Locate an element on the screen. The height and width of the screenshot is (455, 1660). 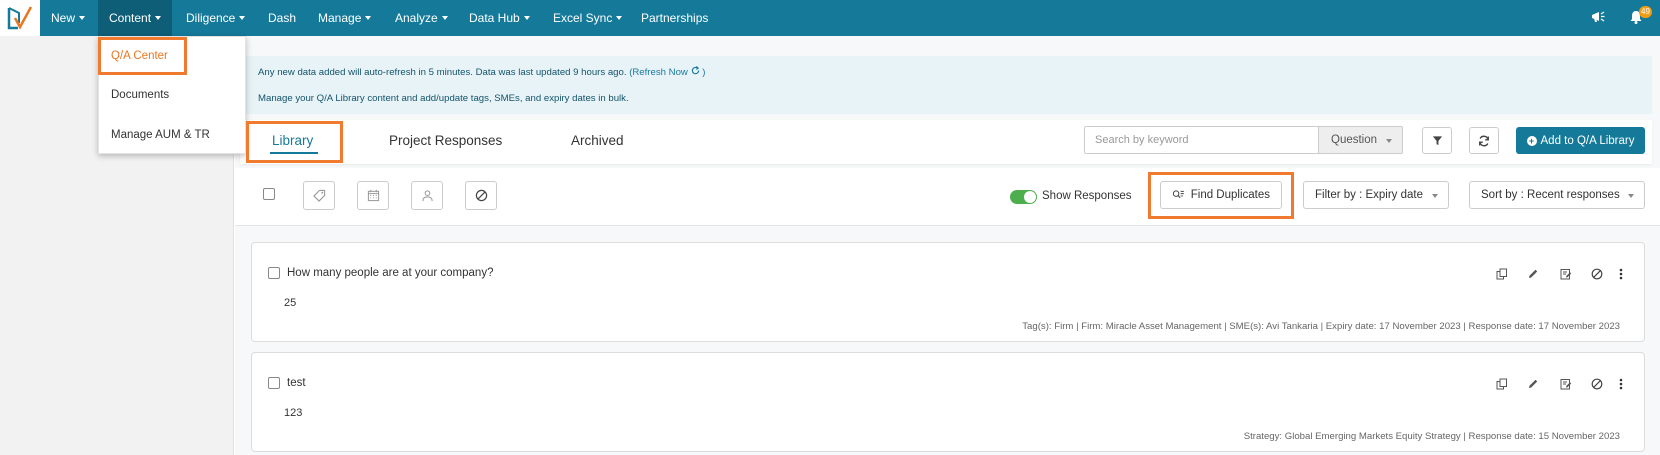
notification-badge: 49 is located at coordinates (1645, 12).